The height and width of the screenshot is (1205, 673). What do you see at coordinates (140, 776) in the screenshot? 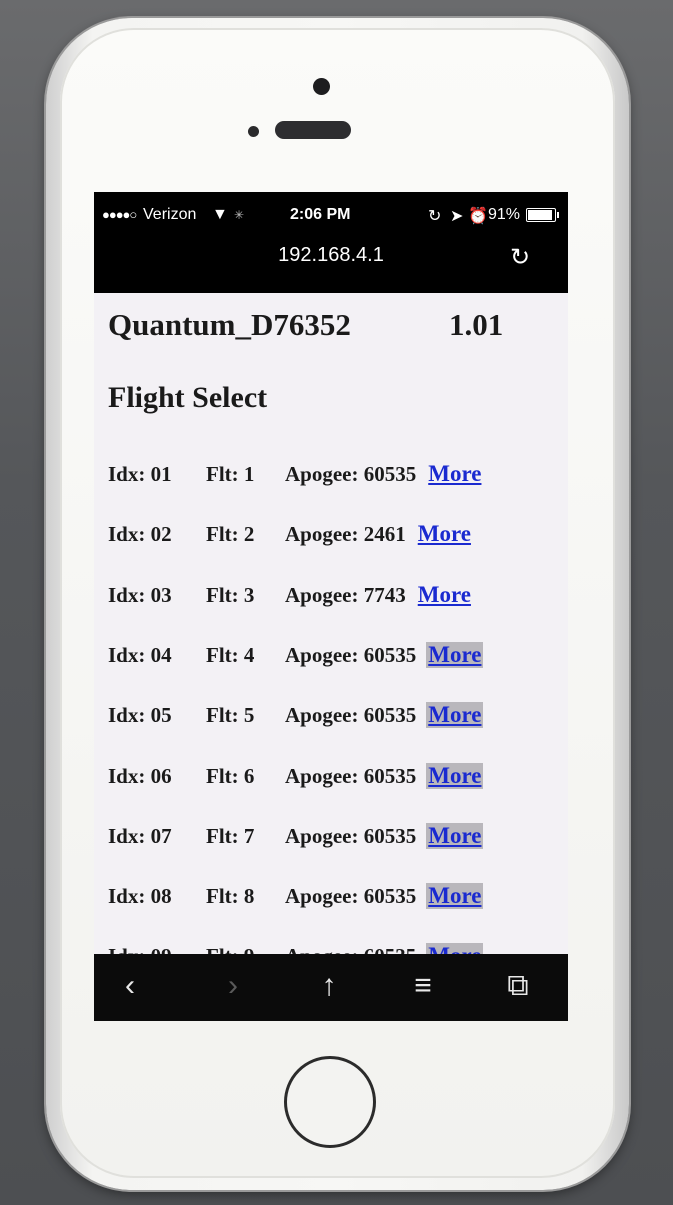
I see `flight-index: Idx: 06` at bounding box center [140, 776].